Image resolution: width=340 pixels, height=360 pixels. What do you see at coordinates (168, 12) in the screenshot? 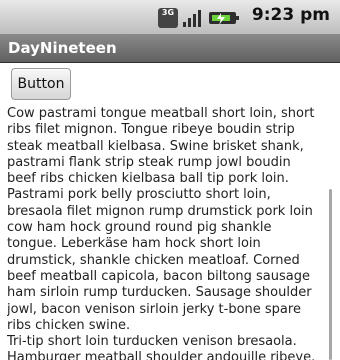
I see `network-type-label: 3G` at bounding box center [168, 12].